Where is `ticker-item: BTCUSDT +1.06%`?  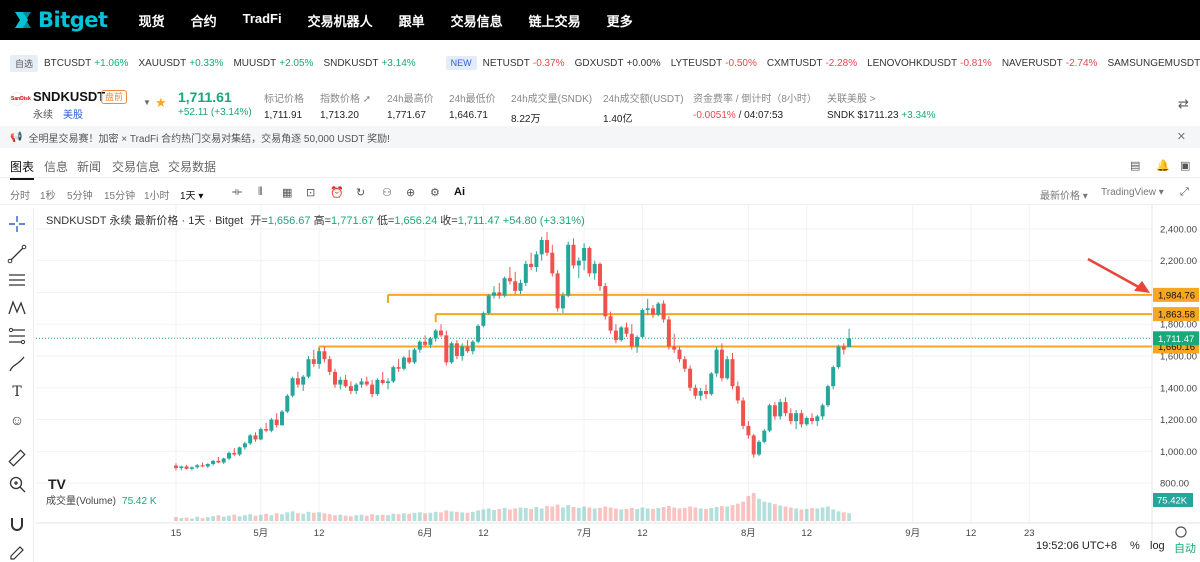
ticker-item: BTCUSDT +1.06% is located at coordinates (86, 63).